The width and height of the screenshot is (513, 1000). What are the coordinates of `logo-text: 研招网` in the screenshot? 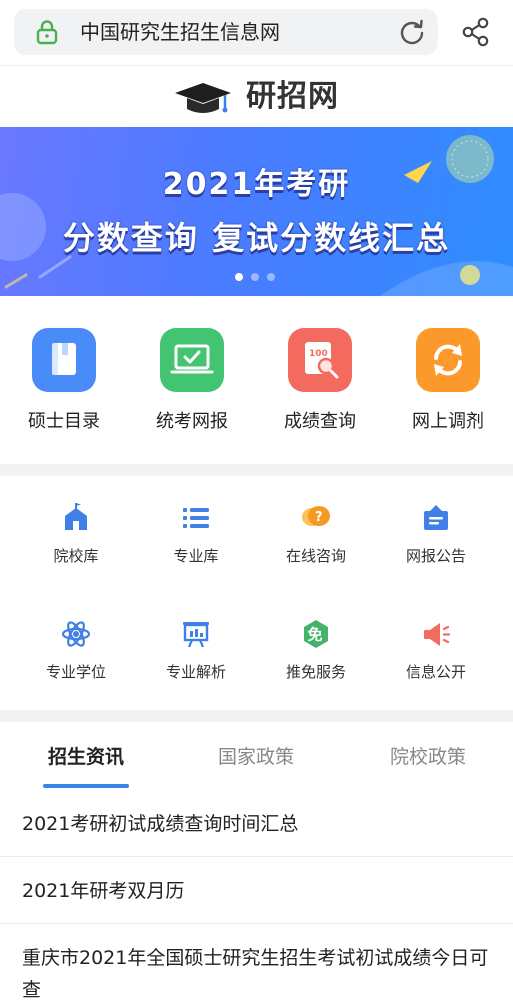 It's located at (292, 96).